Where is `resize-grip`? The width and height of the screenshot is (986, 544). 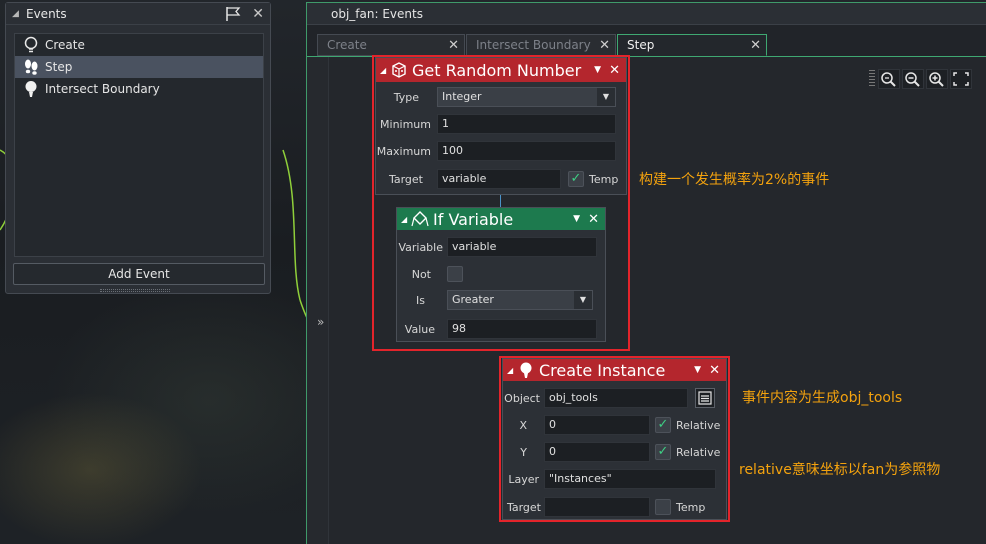
resize-grip is located at coordinates (135, 290).